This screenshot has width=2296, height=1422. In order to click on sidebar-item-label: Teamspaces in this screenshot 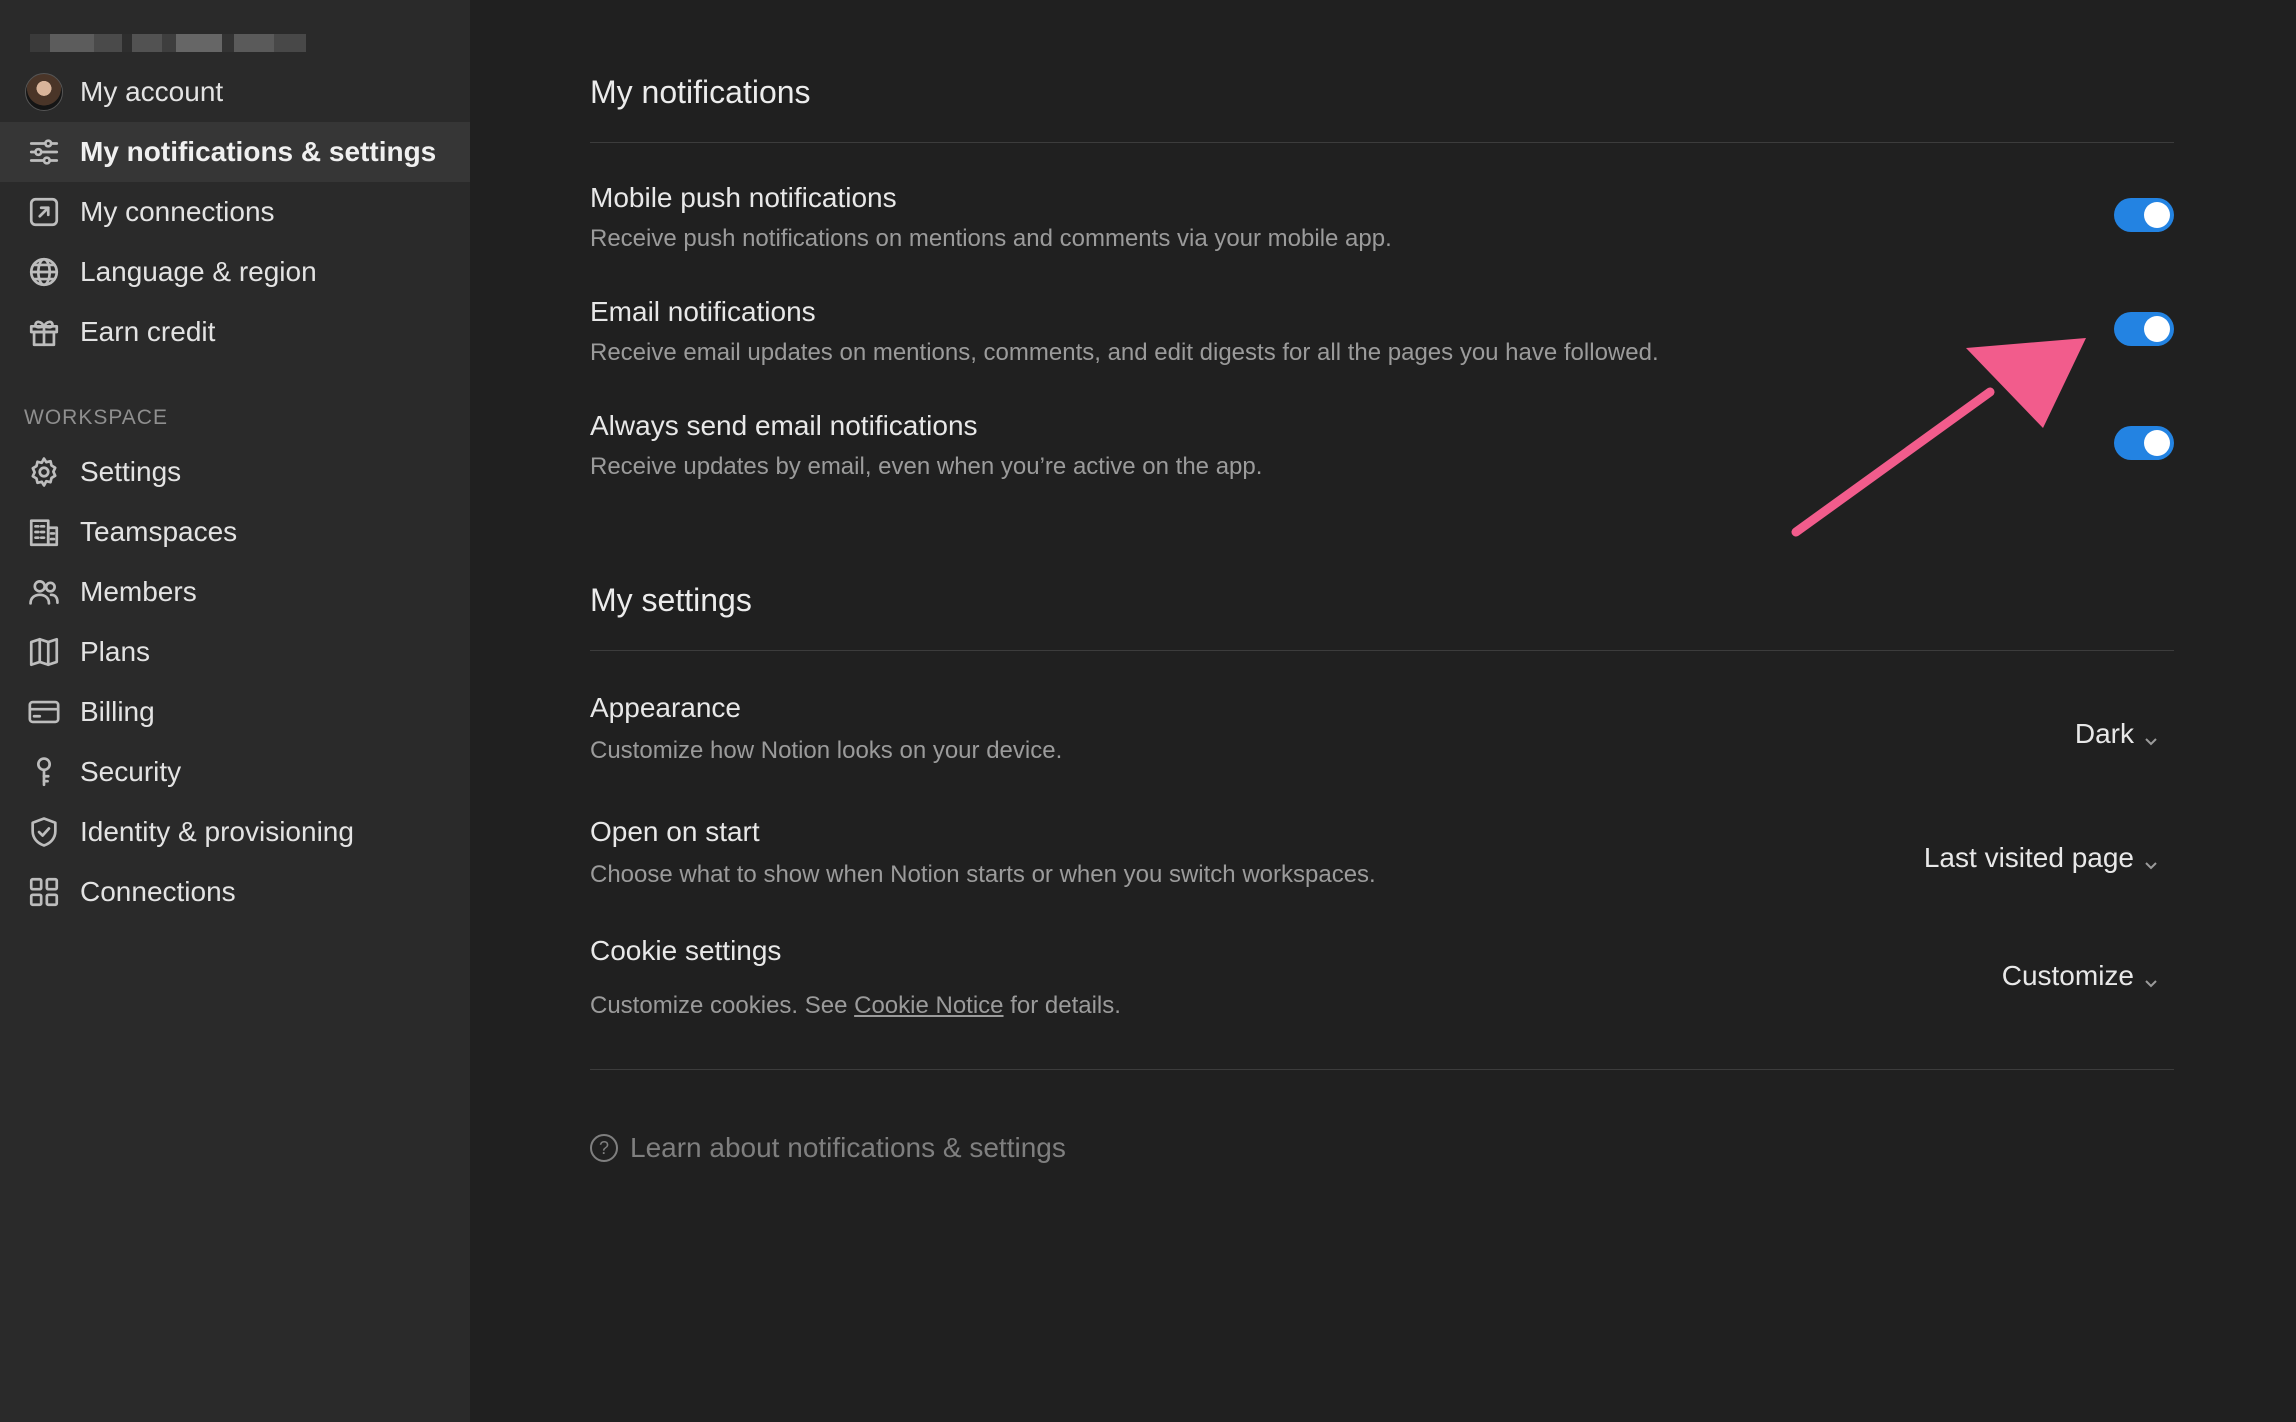, I will do `click(159, 531)`.